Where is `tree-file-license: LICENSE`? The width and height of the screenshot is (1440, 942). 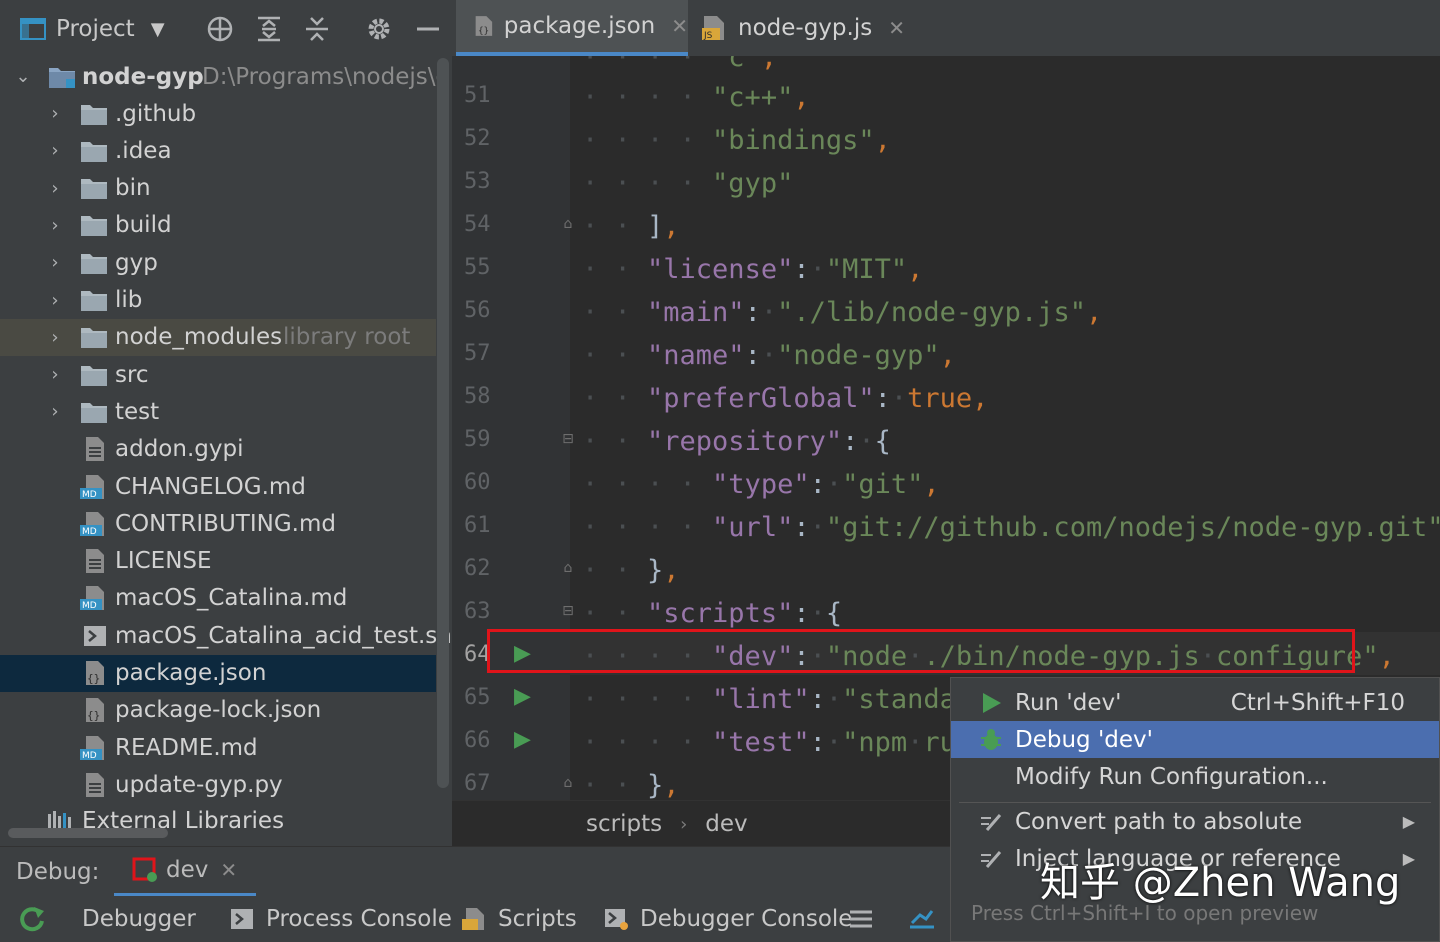 tree-file-license: LICENSE is located at coordinates (218, 561).